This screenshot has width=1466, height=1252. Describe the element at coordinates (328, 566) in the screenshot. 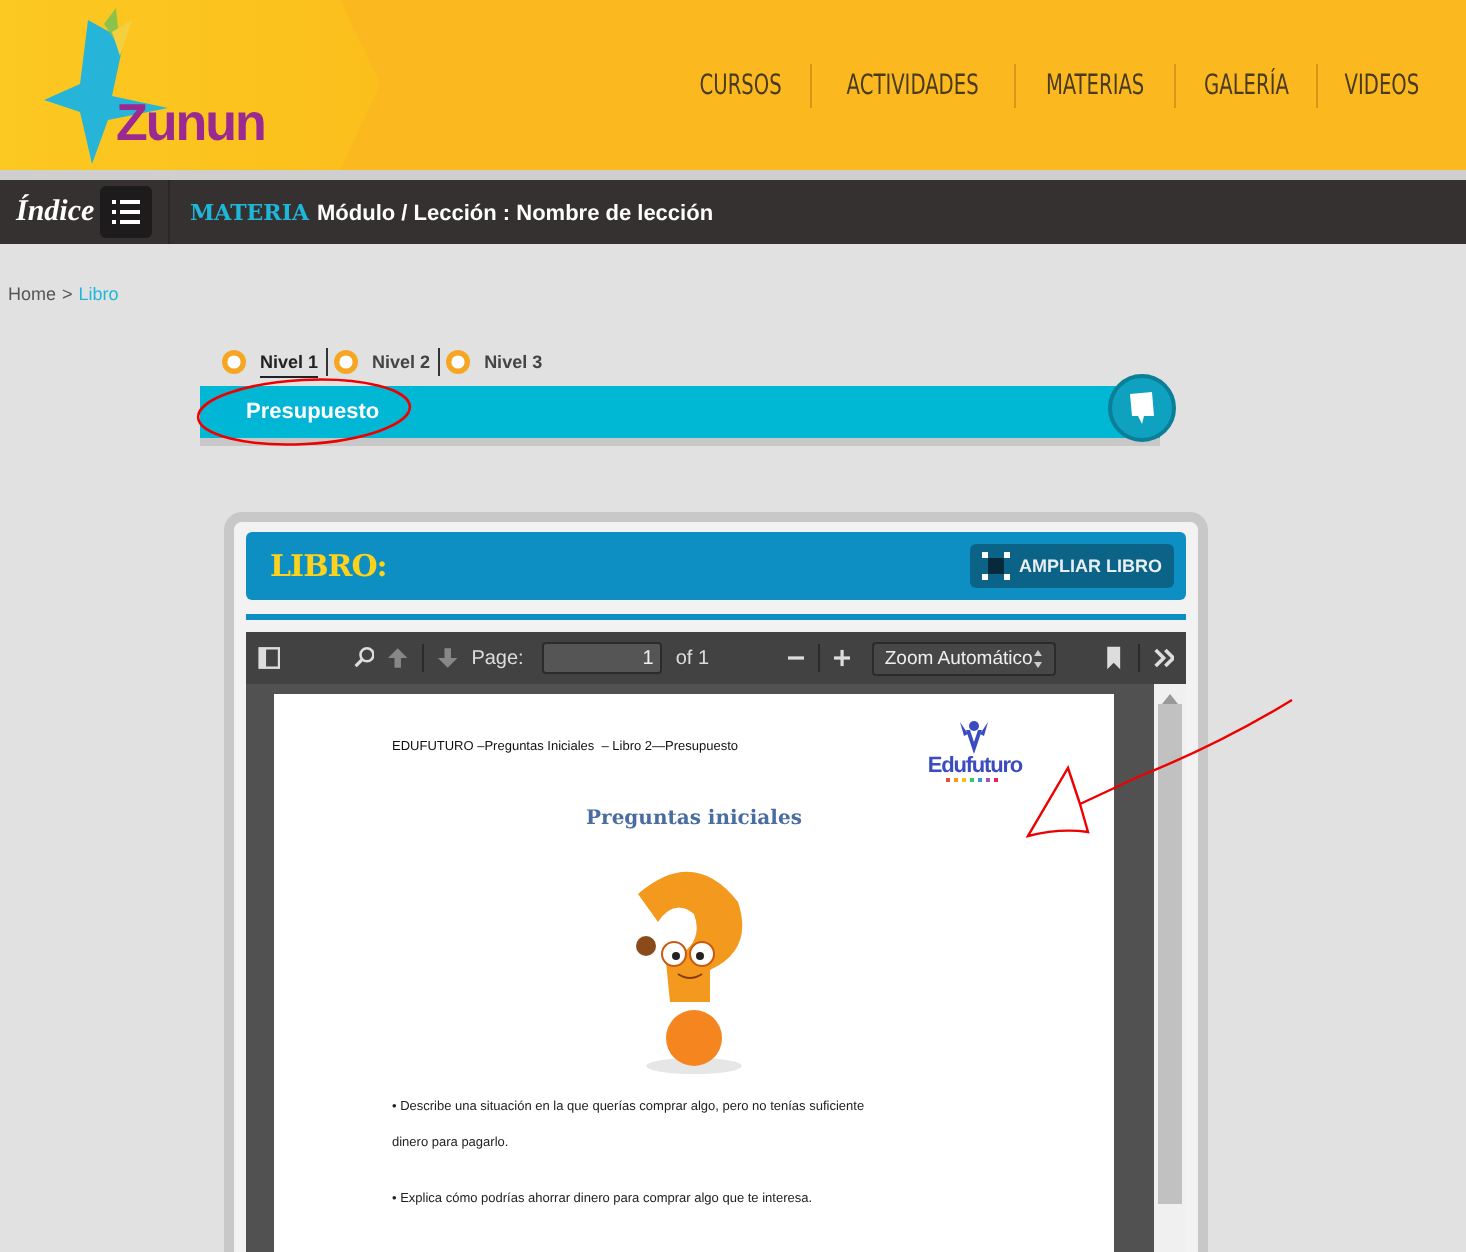

I see `book-title: LIBRO:` at that location.